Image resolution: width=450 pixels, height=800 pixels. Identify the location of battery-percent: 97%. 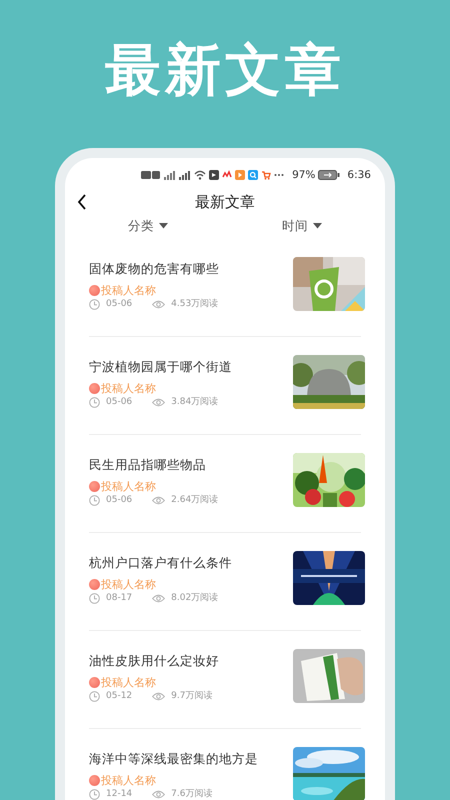
(304, 175).